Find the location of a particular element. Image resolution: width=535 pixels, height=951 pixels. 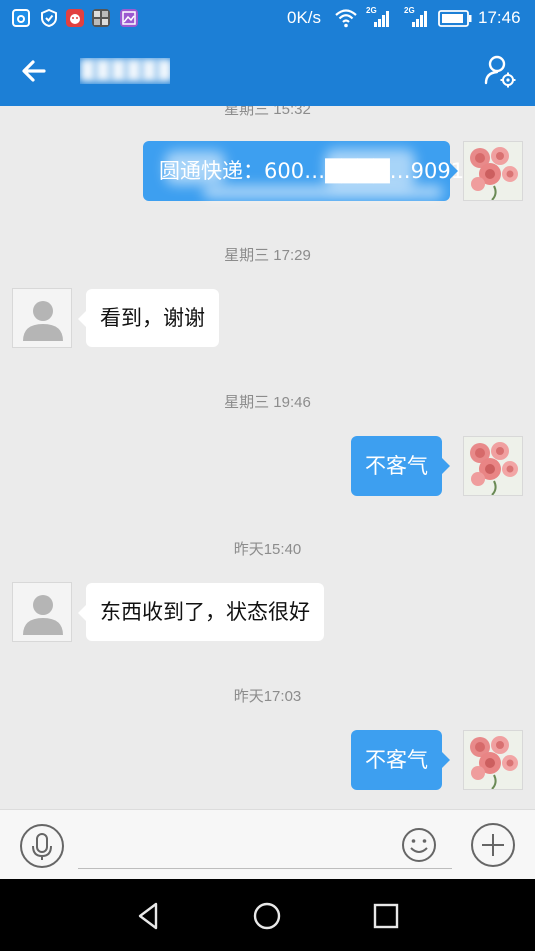

plus-icon is located at coordinates (493, 845).